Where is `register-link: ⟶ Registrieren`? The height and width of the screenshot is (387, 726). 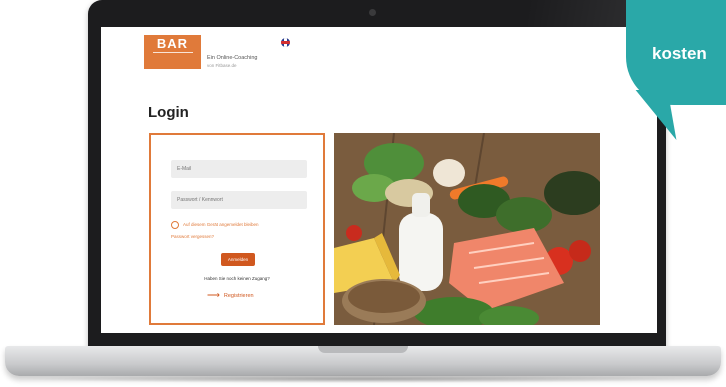 register-link: ⟶ Registrieren is located at coordinates (230, 295).